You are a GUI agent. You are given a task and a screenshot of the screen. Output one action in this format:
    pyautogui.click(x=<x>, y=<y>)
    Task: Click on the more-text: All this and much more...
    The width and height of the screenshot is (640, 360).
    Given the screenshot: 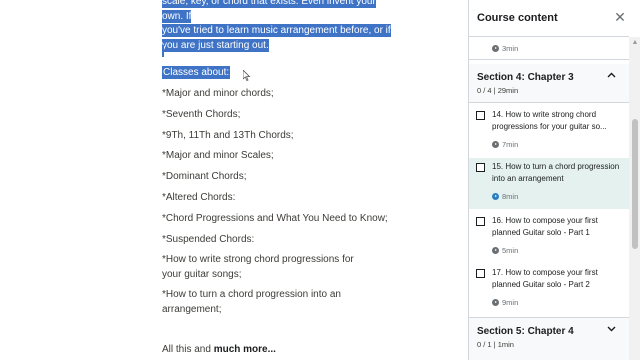 What is the action you would take?
    pyautogui.click(x=219, y=350)
    